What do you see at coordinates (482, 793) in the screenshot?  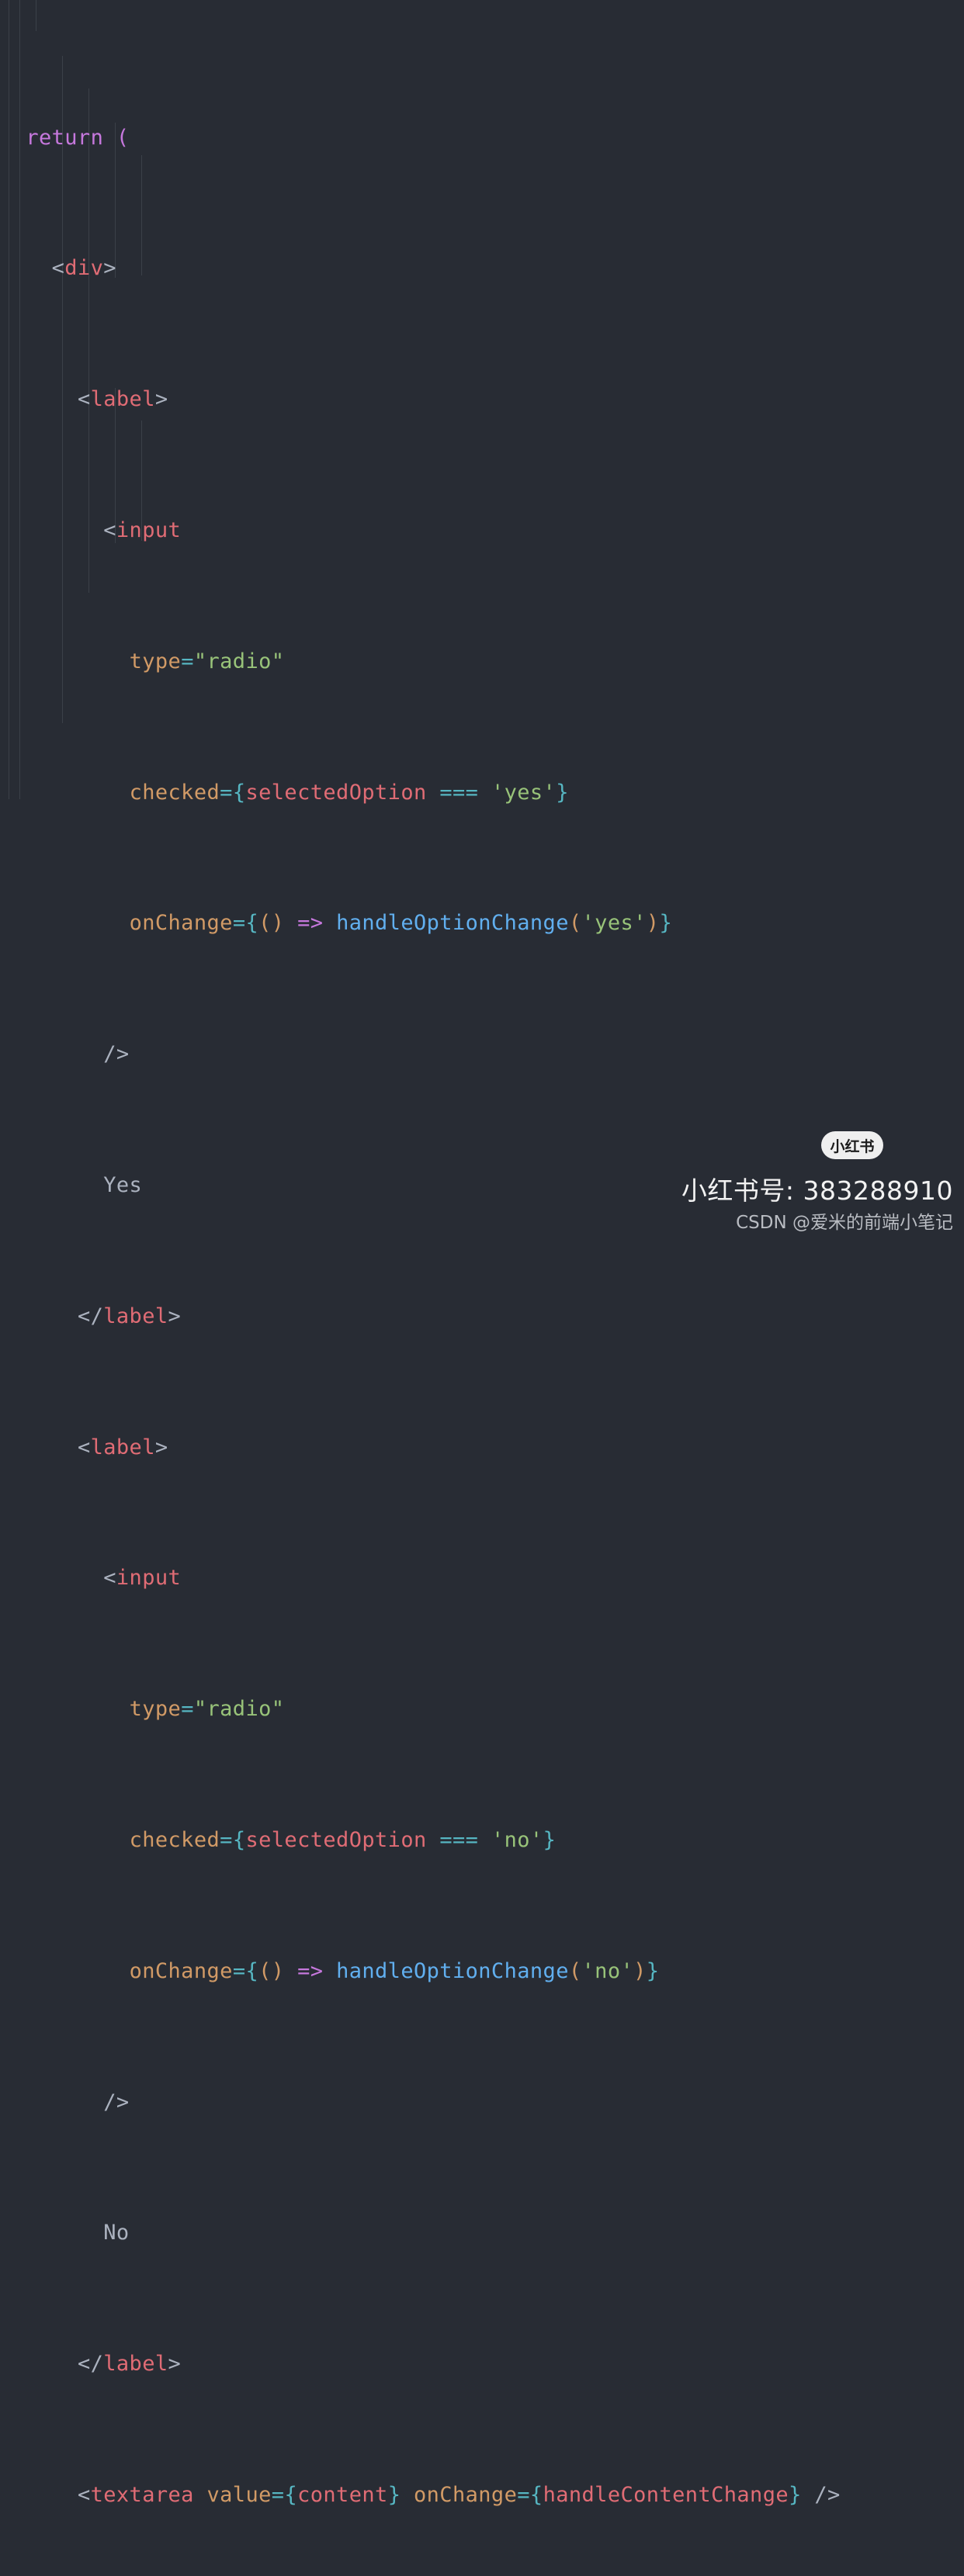 I see `code-line: checked={selectedOption === 'yes'}` at bounding box center [482, 793].